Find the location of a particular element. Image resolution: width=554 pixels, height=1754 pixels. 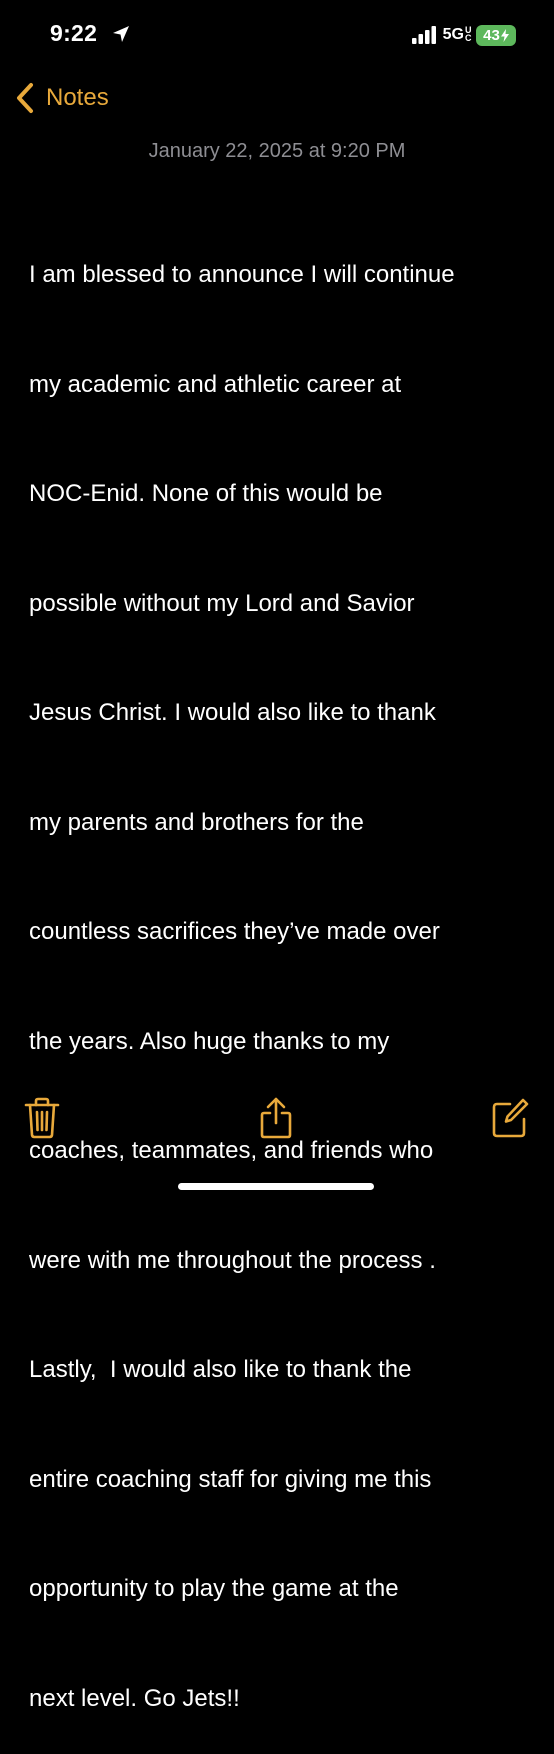

note-line: entire coaching staff for giving me this is located at coordinates (230, 1479).